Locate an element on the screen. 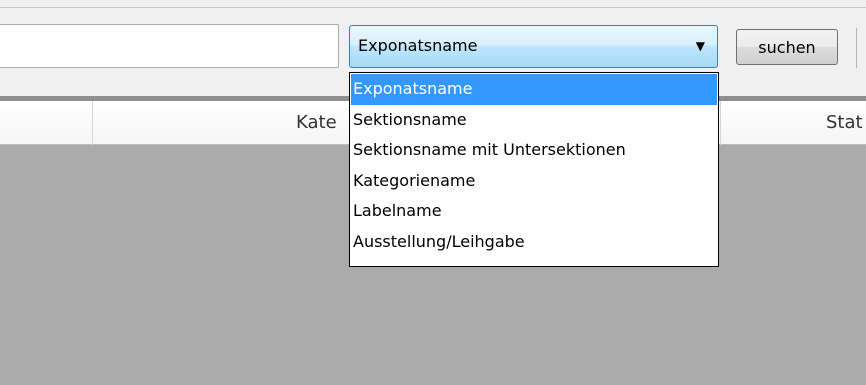 The width and height of the screenshot is (866, 385). column-header-status: Stat is located at coordinates (844, 122).